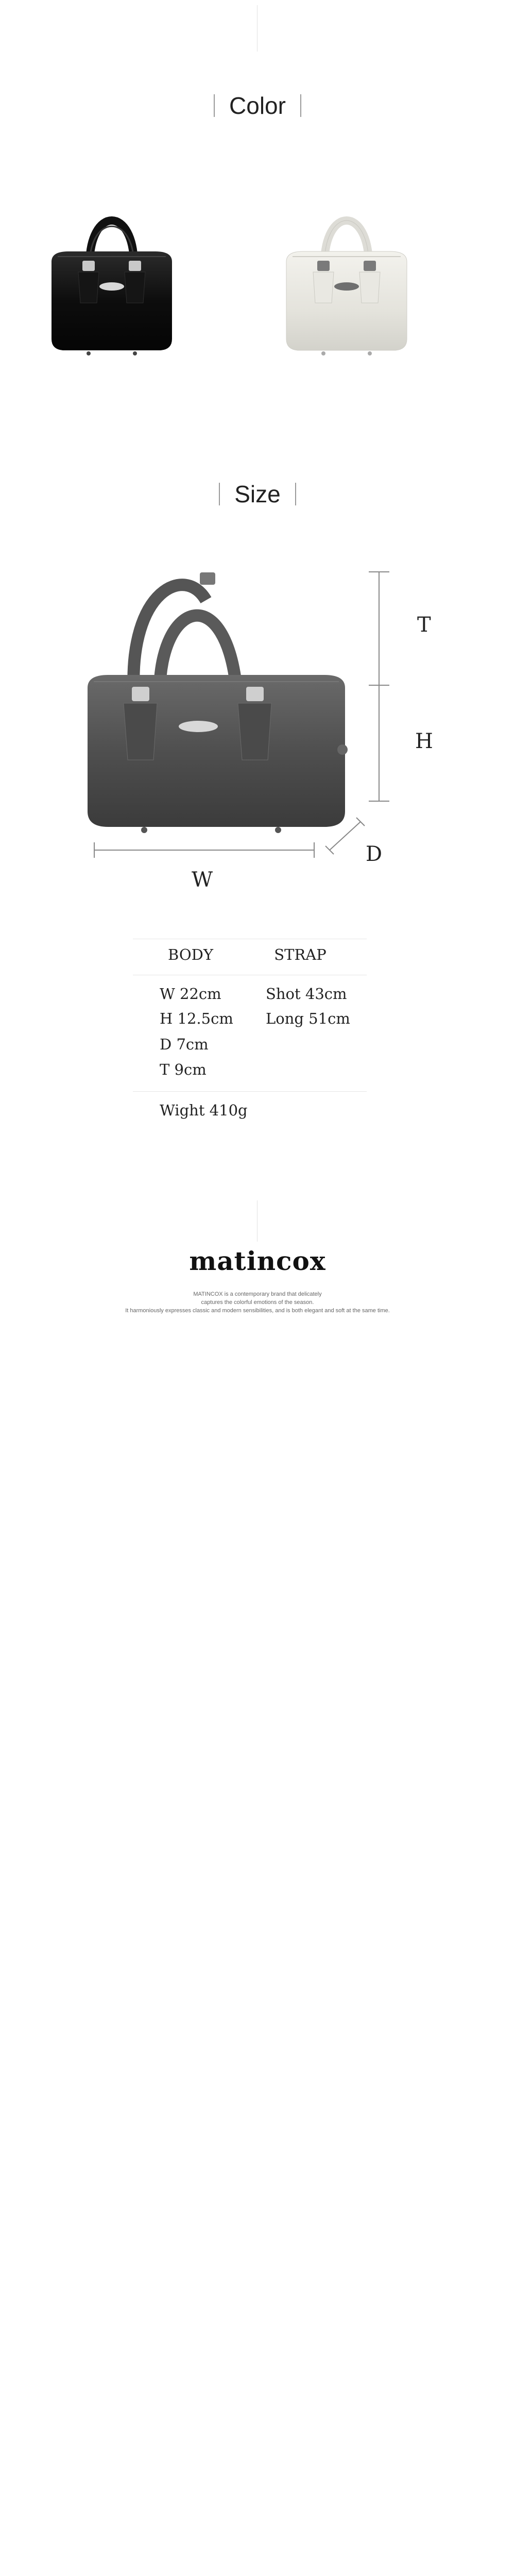  I want to click on ivory-bag-image, so click(347, 286).